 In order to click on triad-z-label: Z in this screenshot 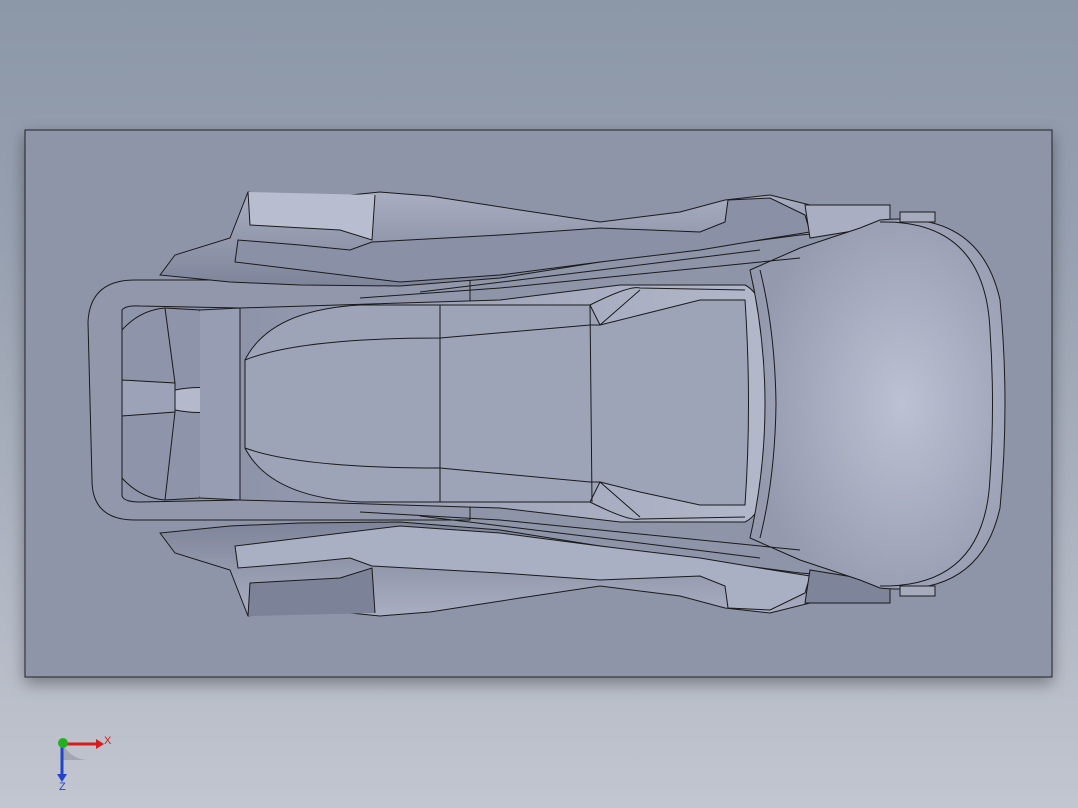, I will do `click(62, 787)`.